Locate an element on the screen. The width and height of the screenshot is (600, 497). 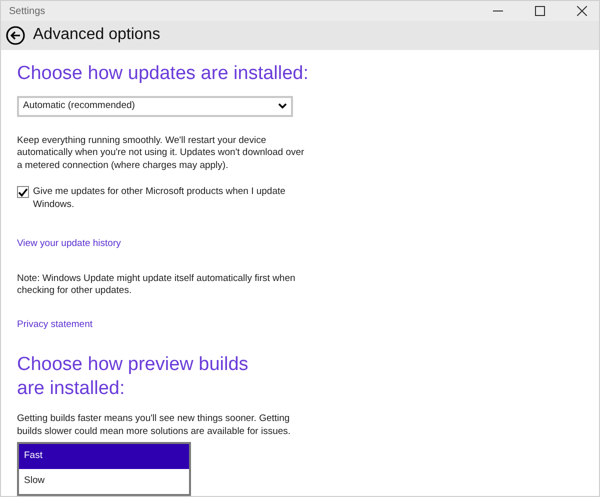
chevron-icon is located at coordinates (282, 106).